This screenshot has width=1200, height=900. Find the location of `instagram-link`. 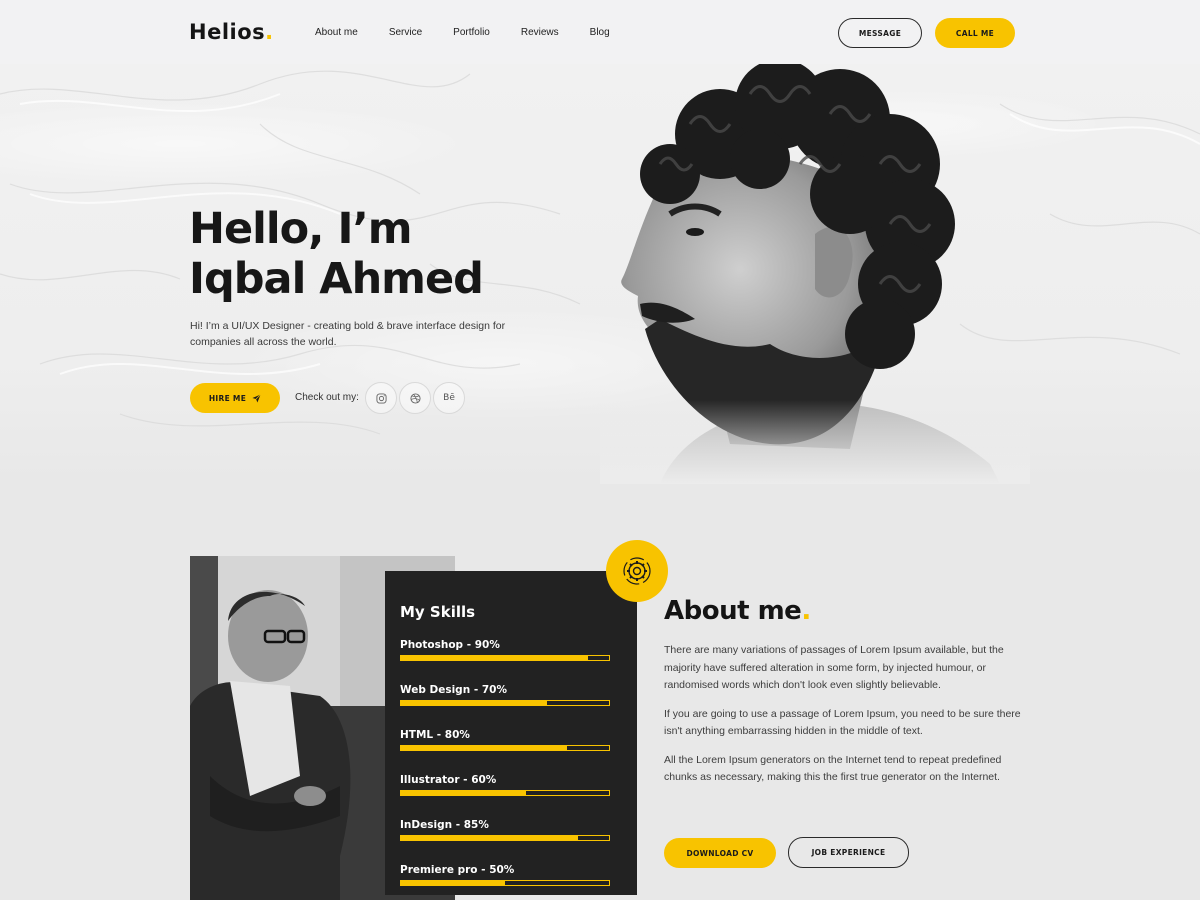

instagram-link is located at coordinates (381, 398).